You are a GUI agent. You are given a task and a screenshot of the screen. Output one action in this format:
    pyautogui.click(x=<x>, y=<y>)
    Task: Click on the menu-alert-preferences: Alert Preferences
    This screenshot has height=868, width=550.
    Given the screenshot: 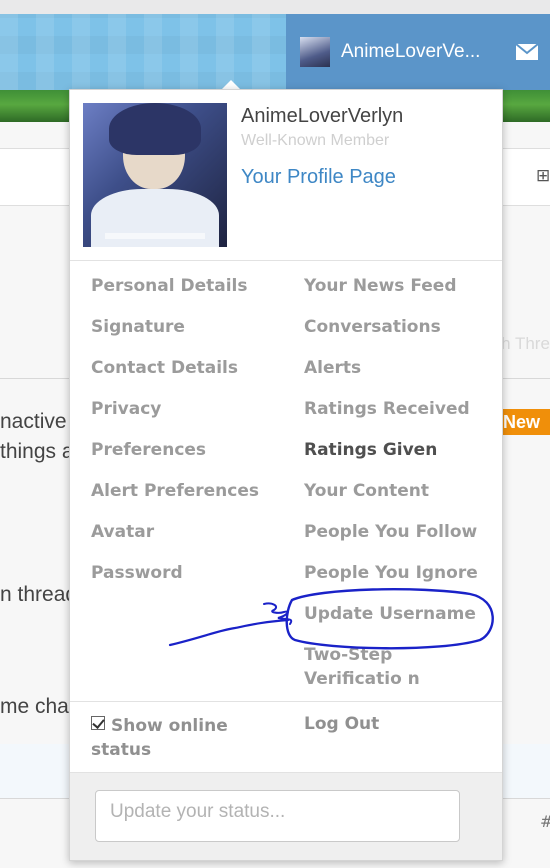 What is the action you would take?
    pyautogui.click(x=175, y=496)
    